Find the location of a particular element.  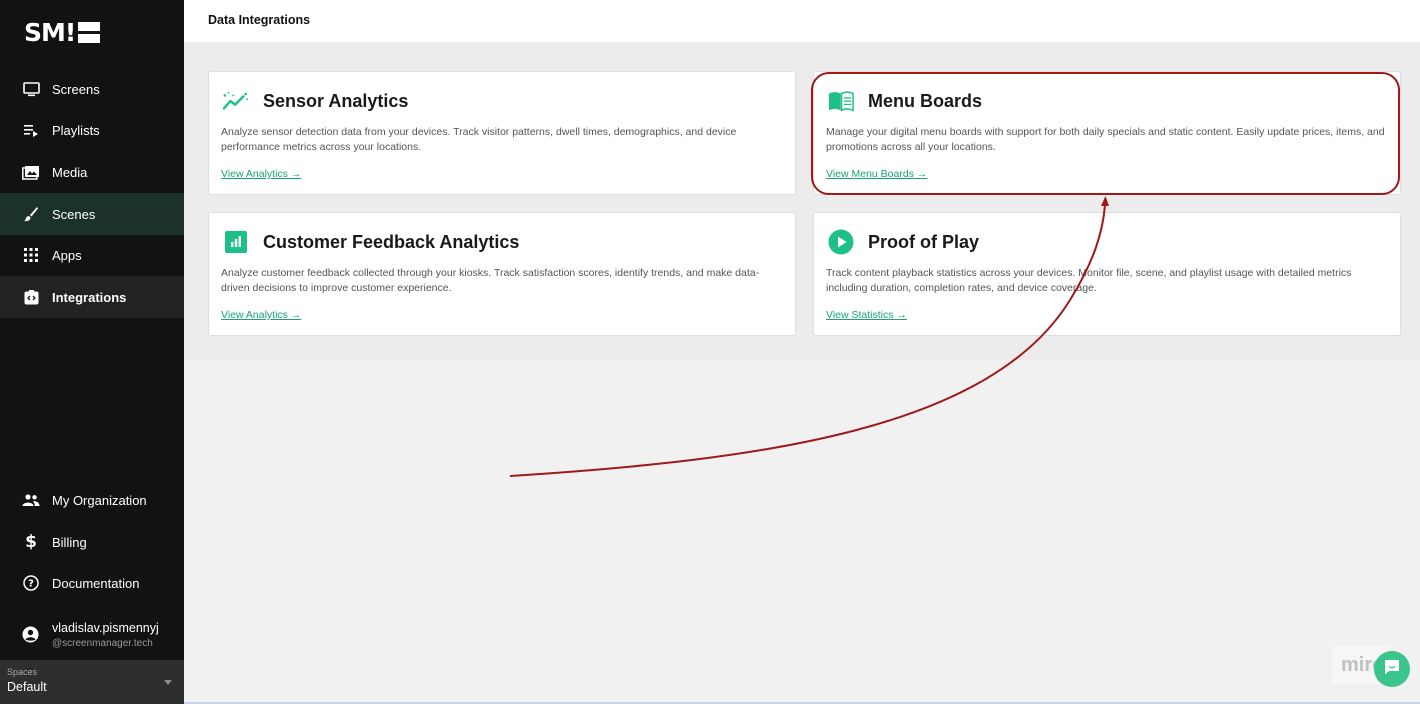

card-title: Sensor Analytics is located at coordinates (336, 100).